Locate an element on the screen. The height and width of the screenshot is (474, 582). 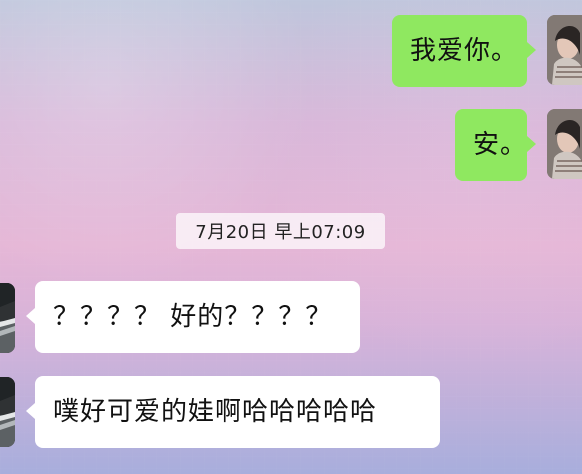
message-timestamp: 7月20日 早上07:09 is located at coordinates (280, 231).